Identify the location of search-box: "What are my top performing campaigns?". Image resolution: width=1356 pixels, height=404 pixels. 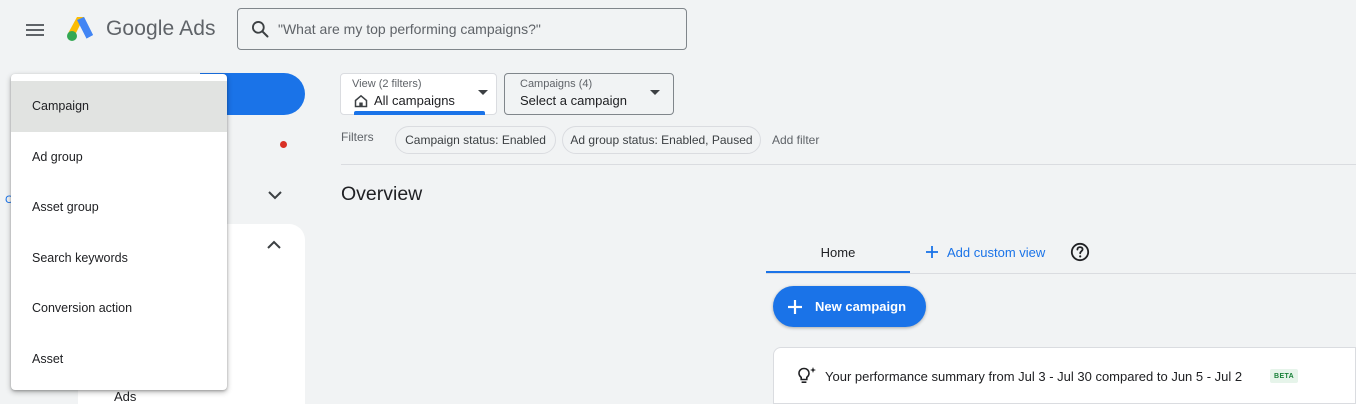
(462, 29).